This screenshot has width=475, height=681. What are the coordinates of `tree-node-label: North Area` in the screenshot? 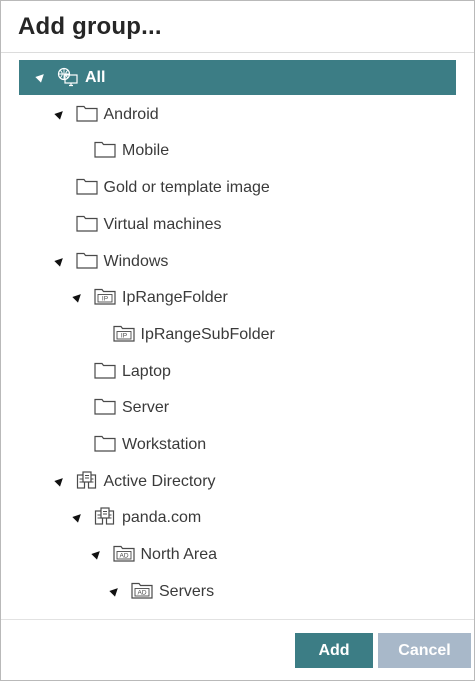 It's located at (178, 555).